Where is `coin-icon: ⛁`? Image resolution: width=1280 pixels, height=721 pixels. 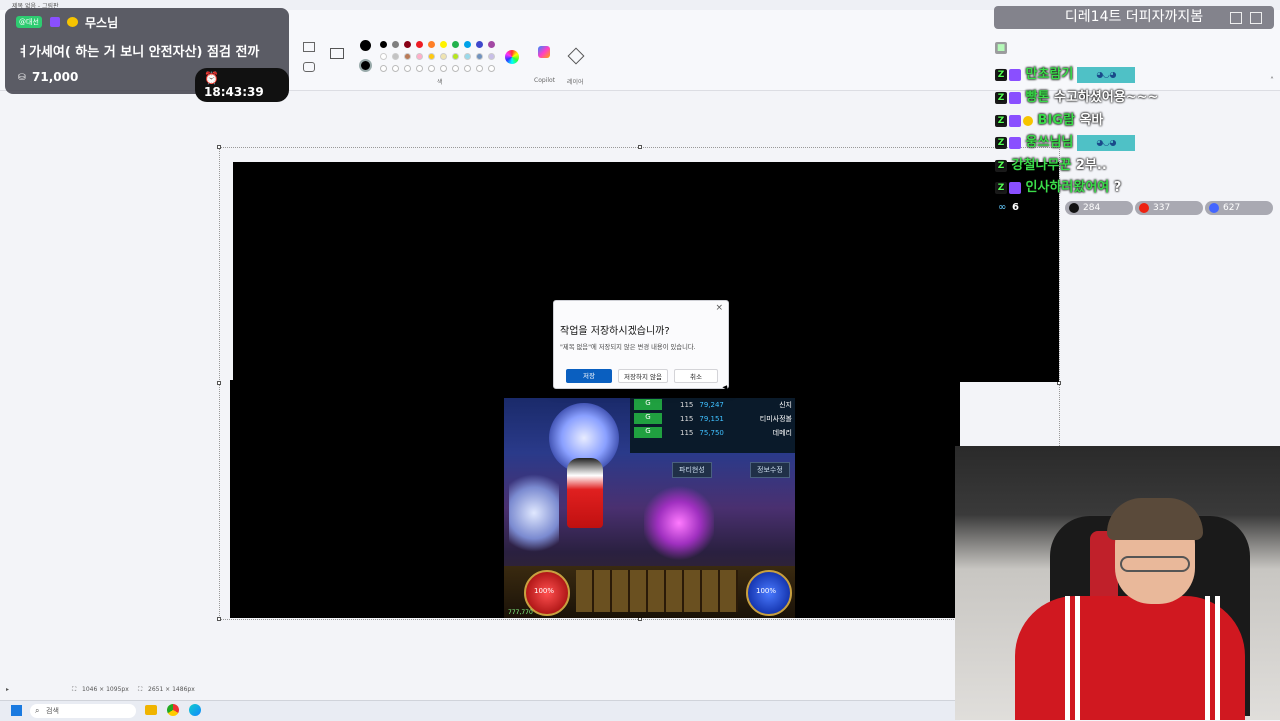 coin-icon: ⛁ is located at coordinates (22, 78).